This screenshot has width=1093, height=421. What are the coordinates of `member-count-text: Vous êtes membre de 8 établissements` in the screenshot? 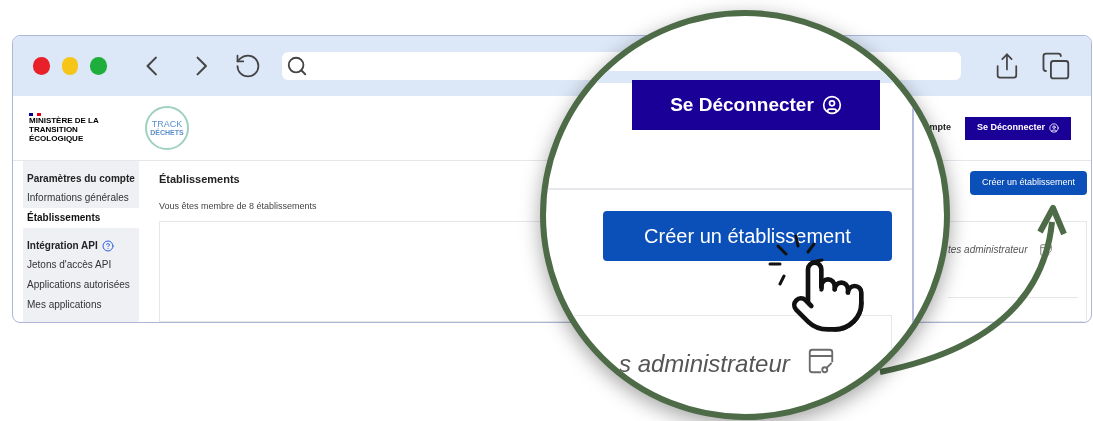 It's located at (238, 206).